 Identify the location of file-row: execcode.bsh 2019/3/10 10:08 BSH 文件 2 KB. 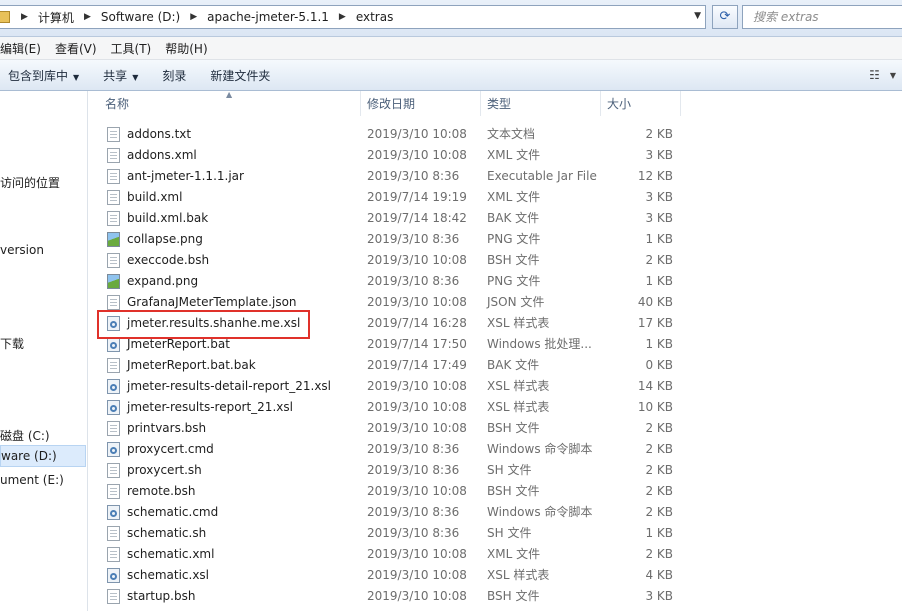
(495, 260).